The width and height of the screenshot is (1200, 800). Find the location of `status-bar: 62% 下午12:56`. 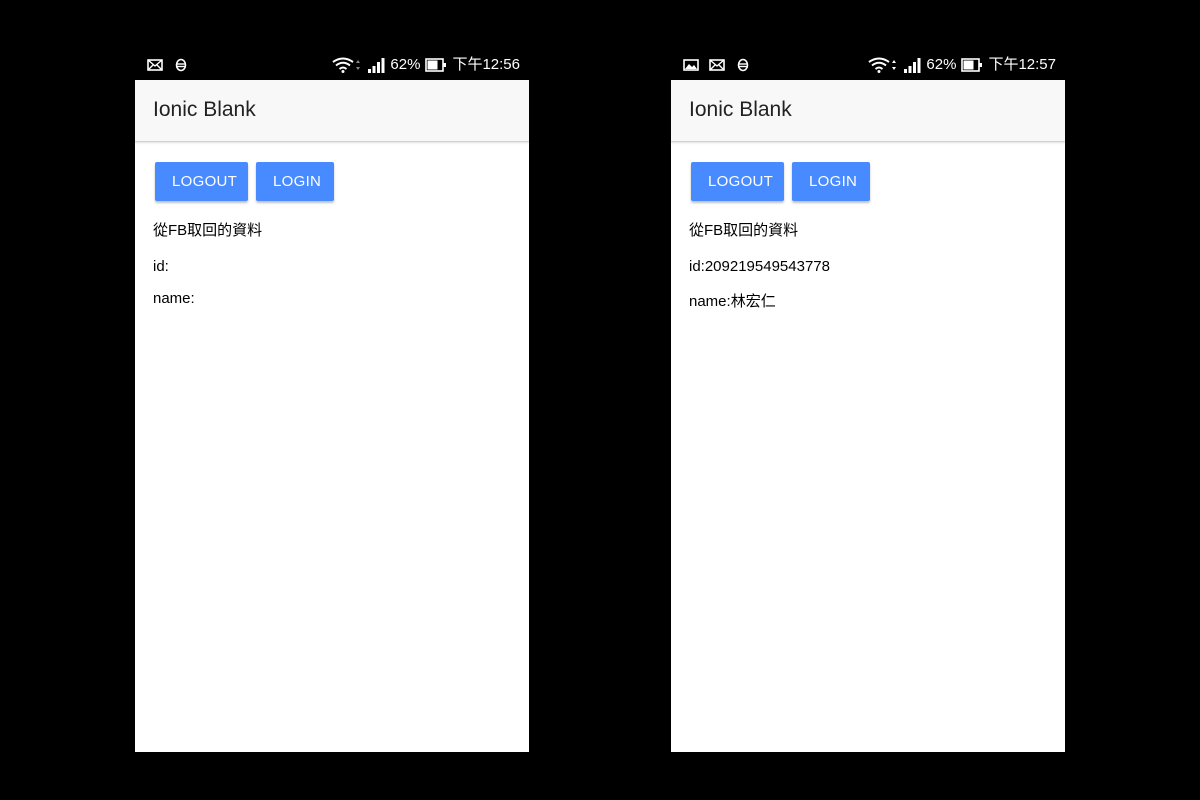

status-bar: 62% 下午12:56 is located at coordinates (332, 65).